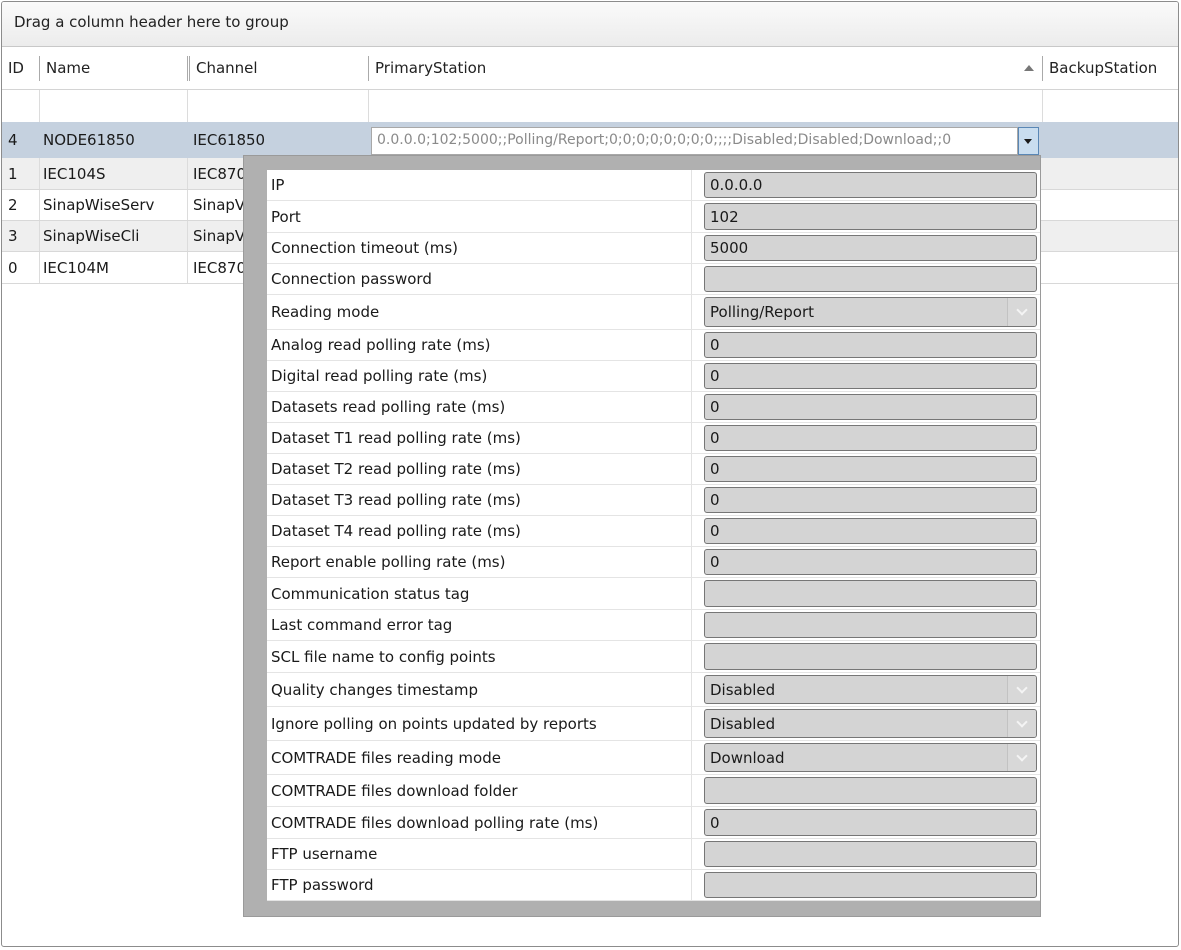 The width and height of the screenshot is (1181, 950). Describe the element at coordinates (870, 248) in the screenshot. I see `property-field-connection-timeout-ms: 5000` at that location.